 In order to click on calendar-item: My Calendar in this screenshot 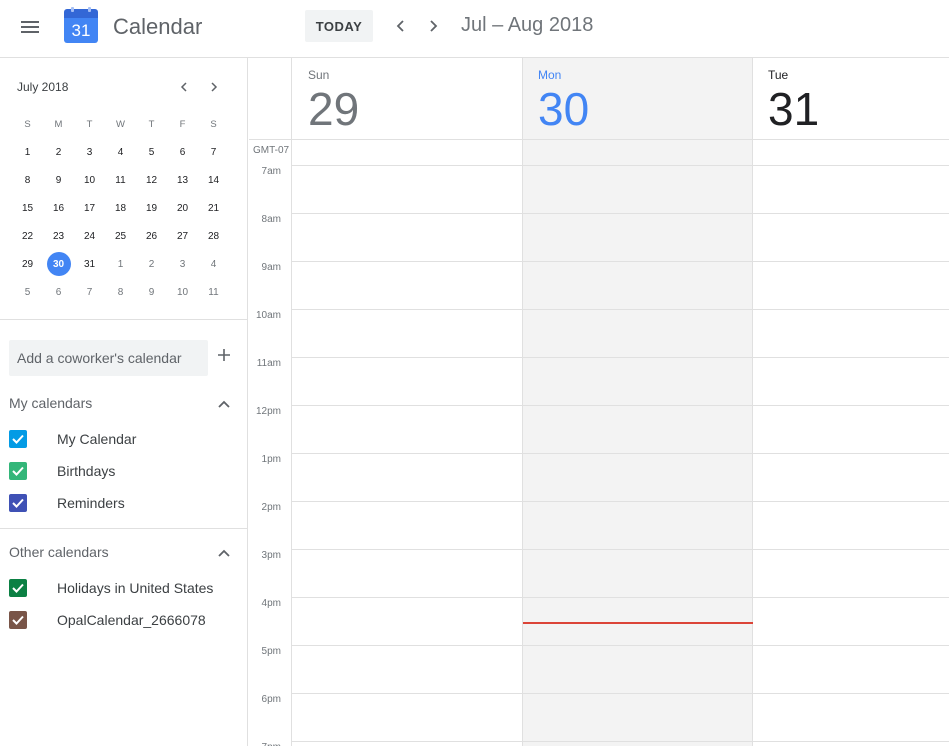, I will do `click(72, 439)`.